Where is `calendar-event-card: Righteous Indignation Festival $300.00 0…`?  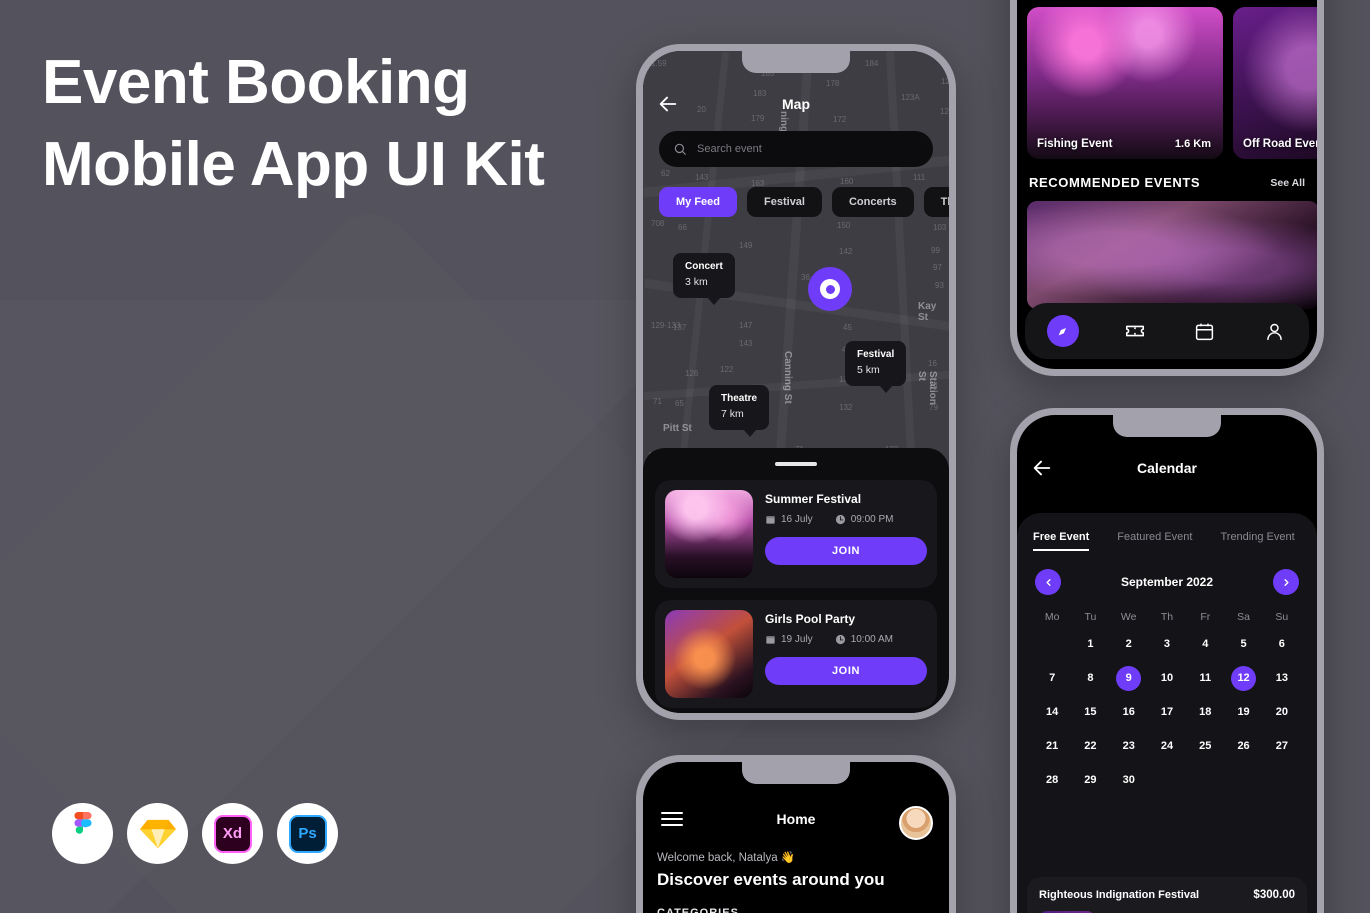
calendar-event-card: Righteous Indignation Festival $300.00 0… is located at coordinates (1167, 895).